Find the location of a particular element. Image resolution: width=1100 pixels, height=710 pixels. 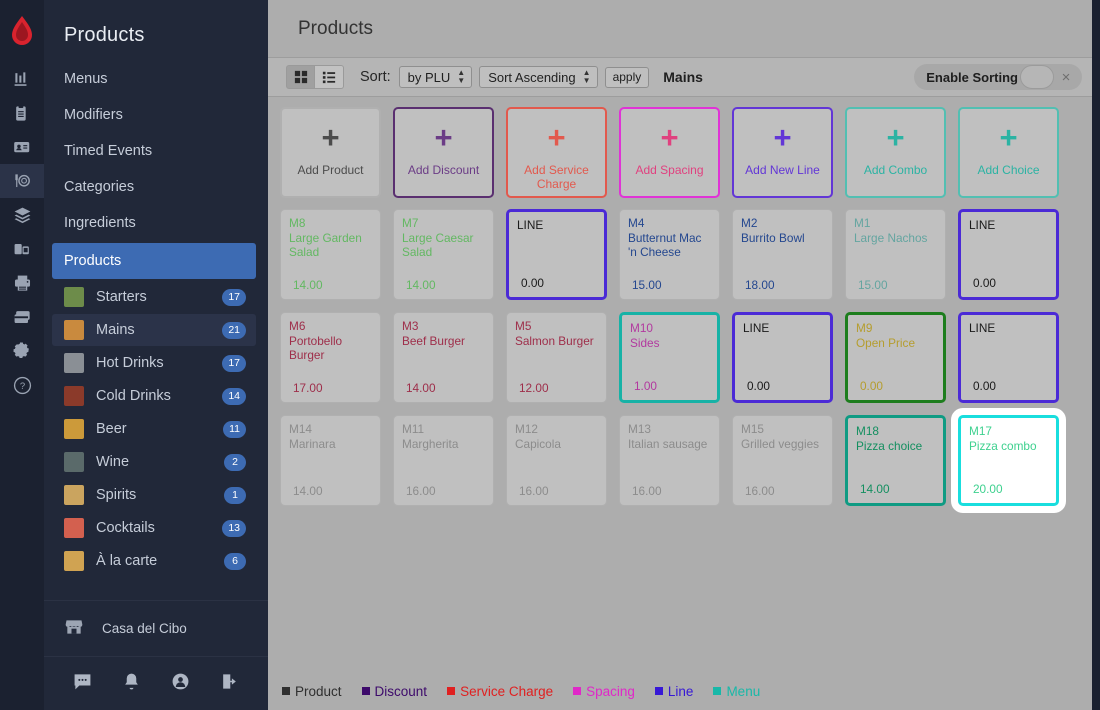

devices-icon is located at coordinates (22, 249).